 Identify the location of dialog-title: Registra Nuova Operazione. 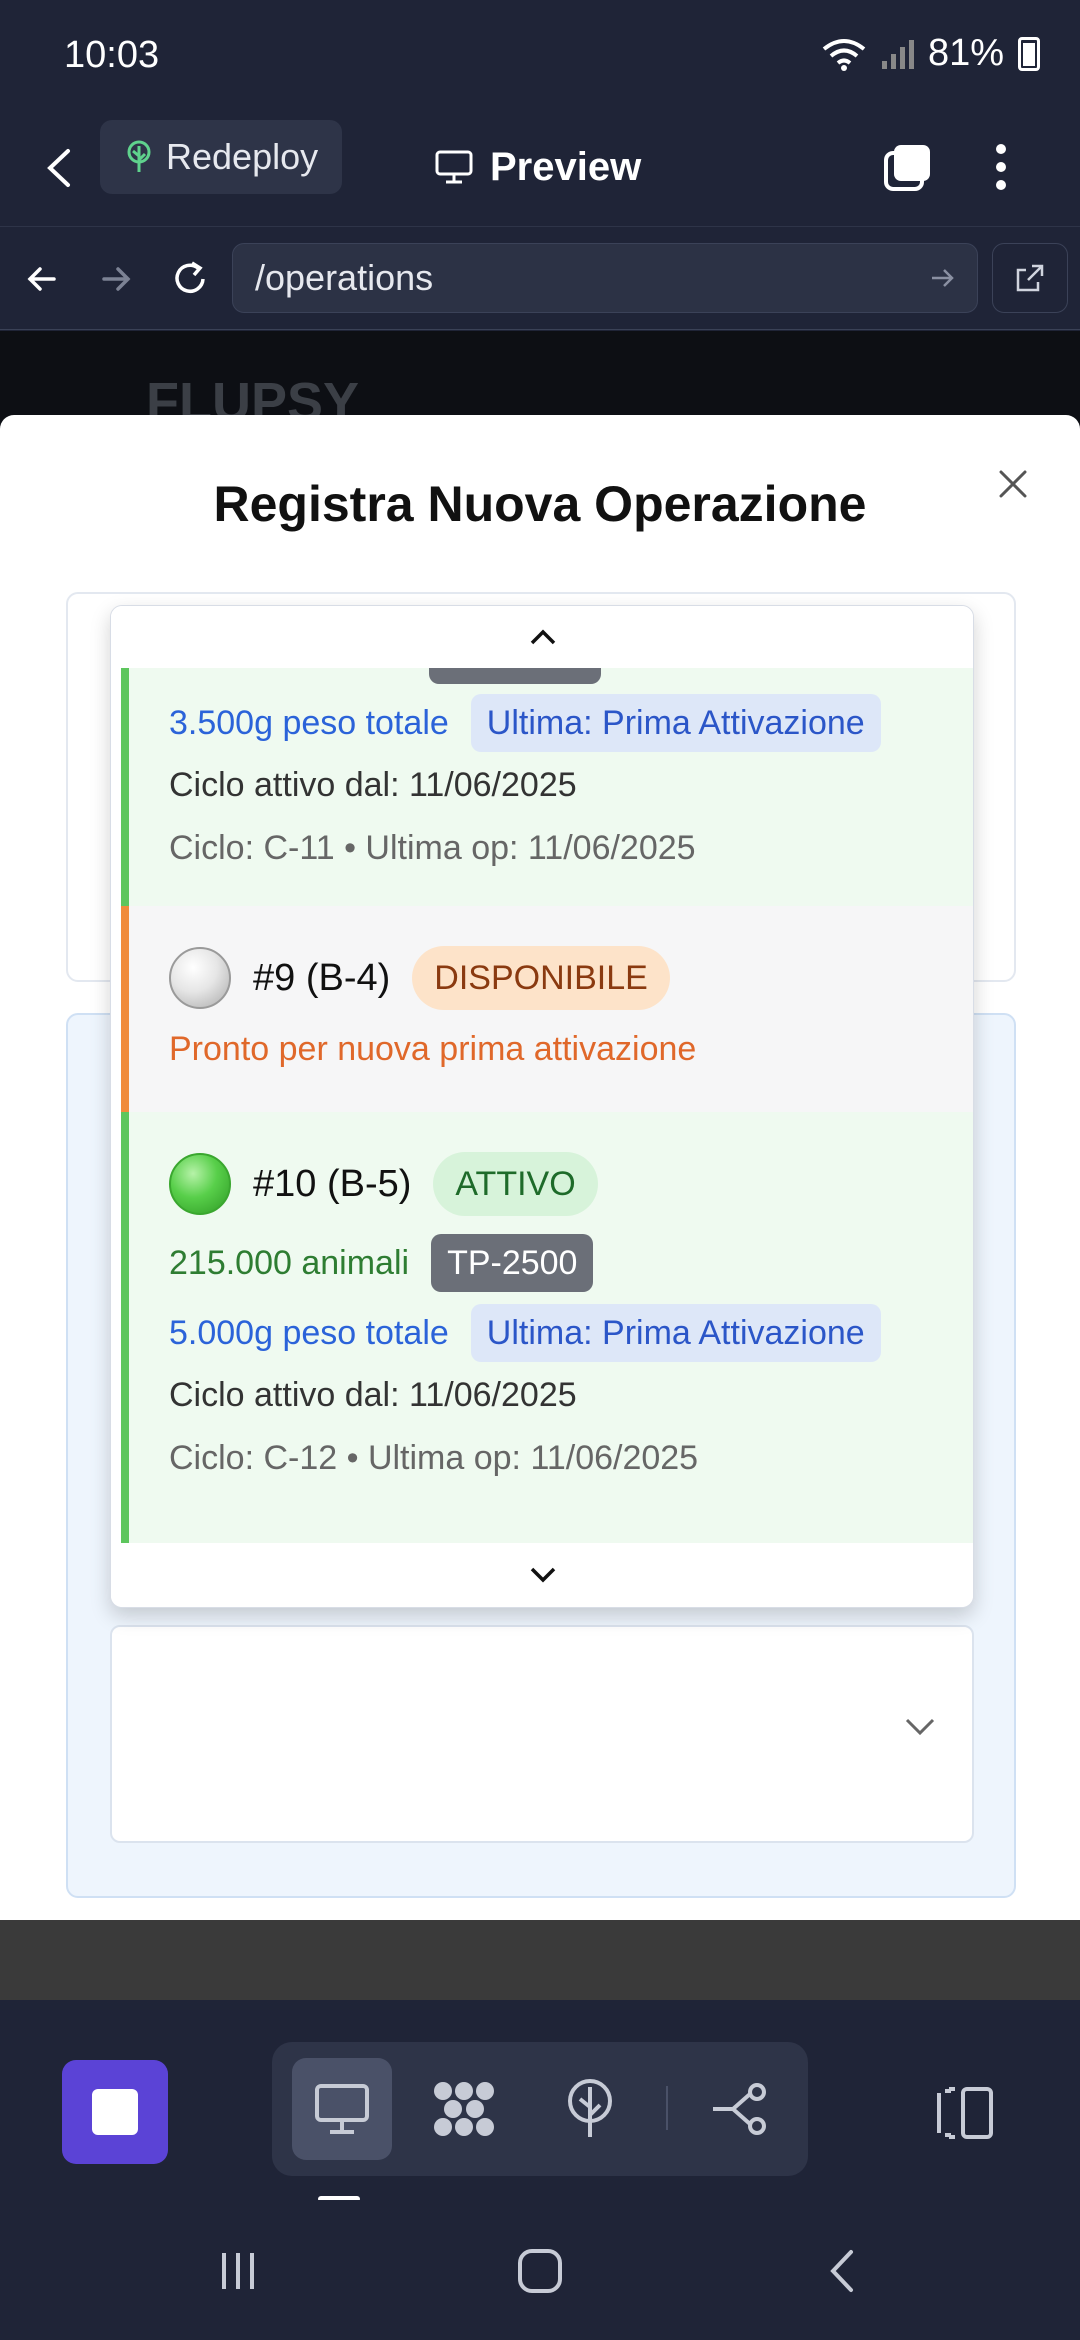
(540, 504).